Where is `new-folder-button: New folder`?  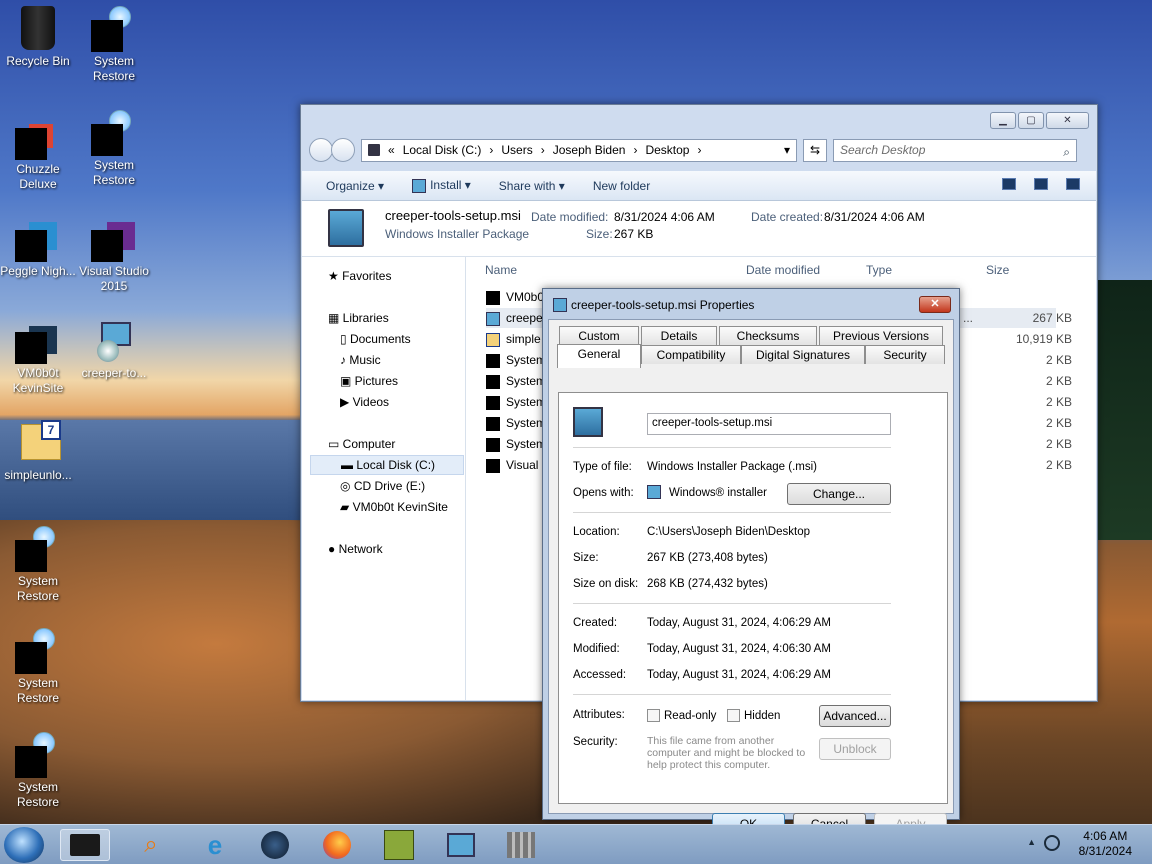 new-folder-button: New folder is located at coordinates (621, 186).